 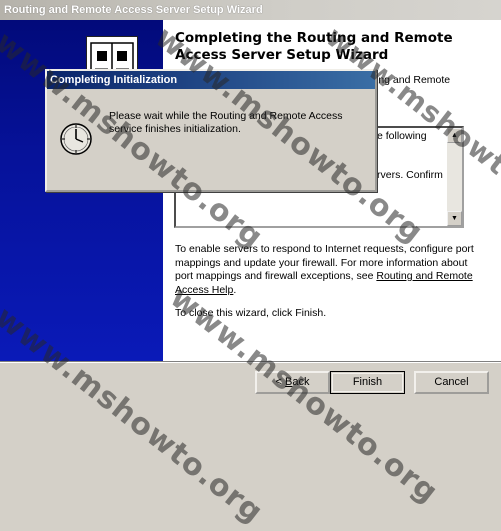 I want to click on scroll-down-icon: ▼, so click(x=454, y=218).